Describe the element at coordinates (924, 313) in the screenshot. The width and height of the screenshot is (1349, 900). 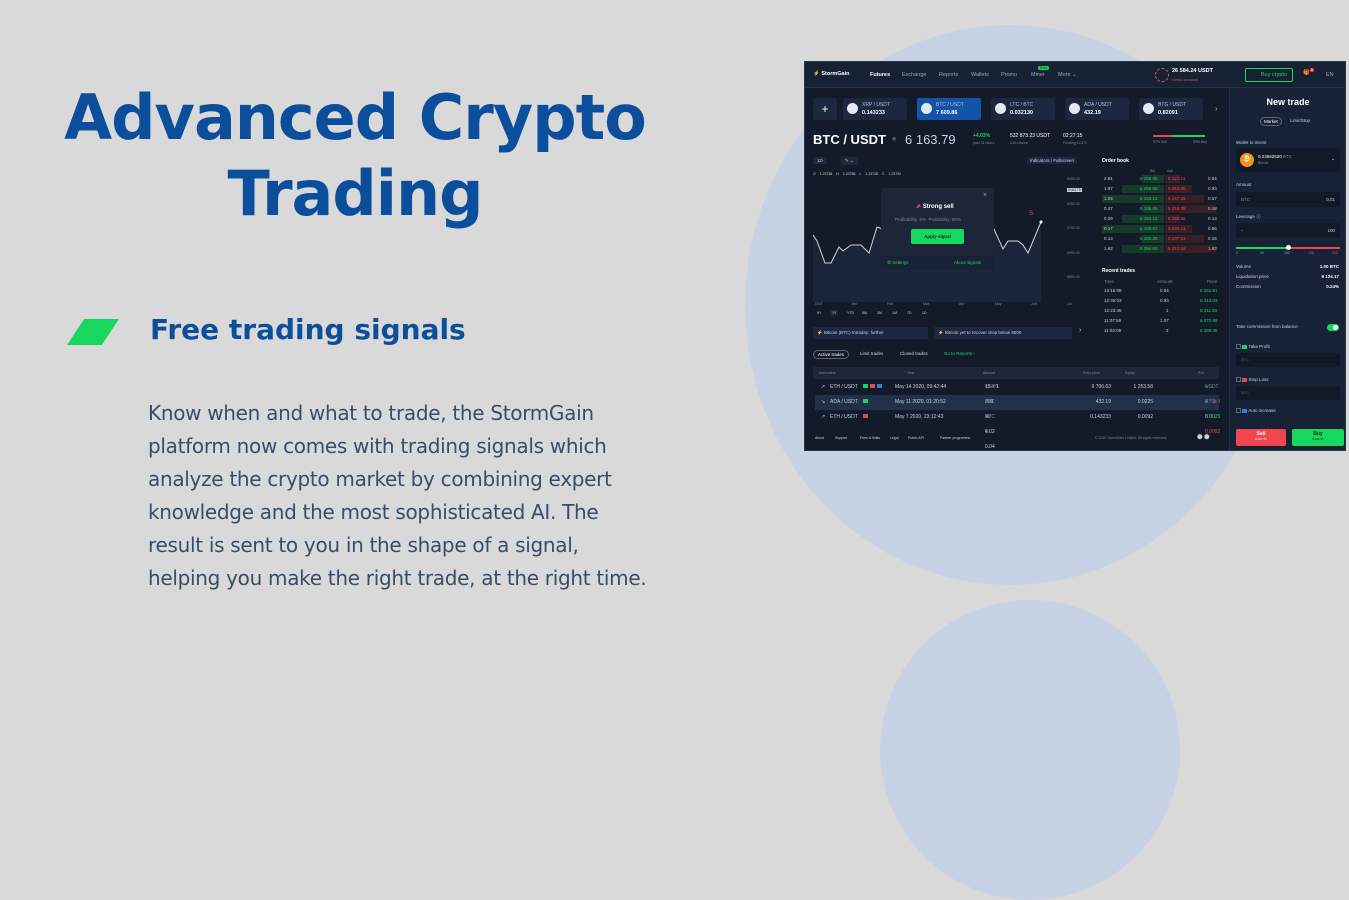
I see `range-button: 1D` at that location.